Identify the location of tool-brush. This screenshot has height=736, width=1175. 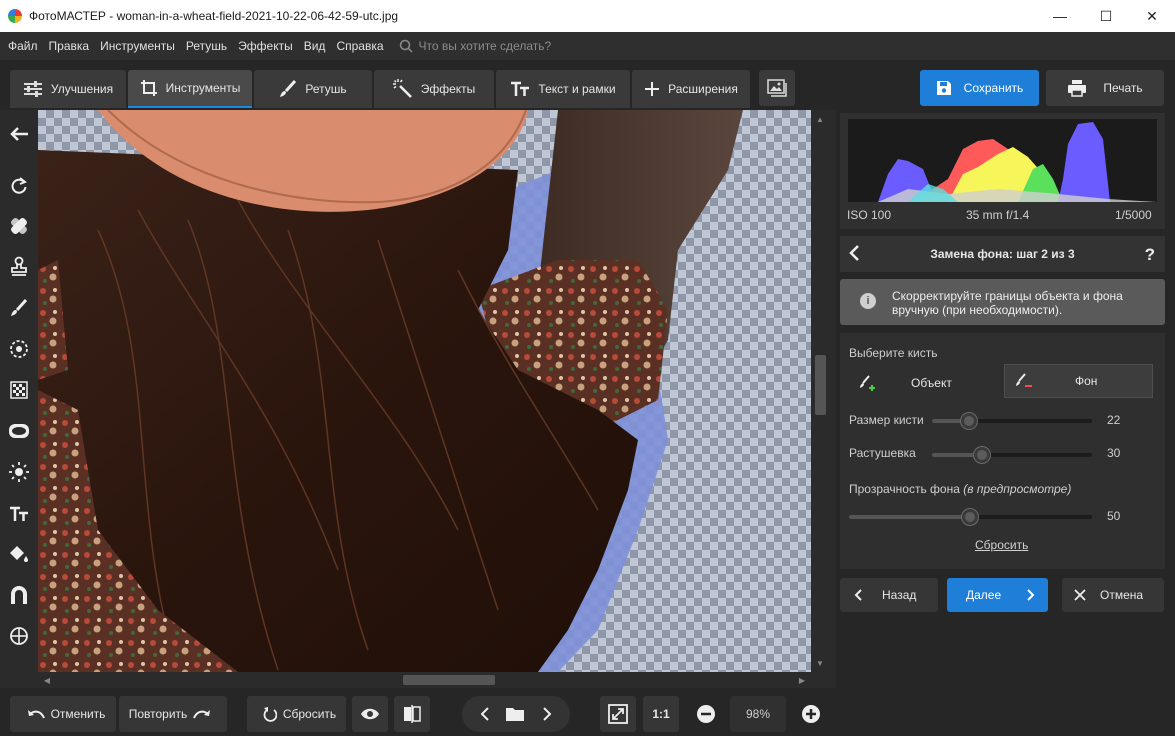
(19, 308).